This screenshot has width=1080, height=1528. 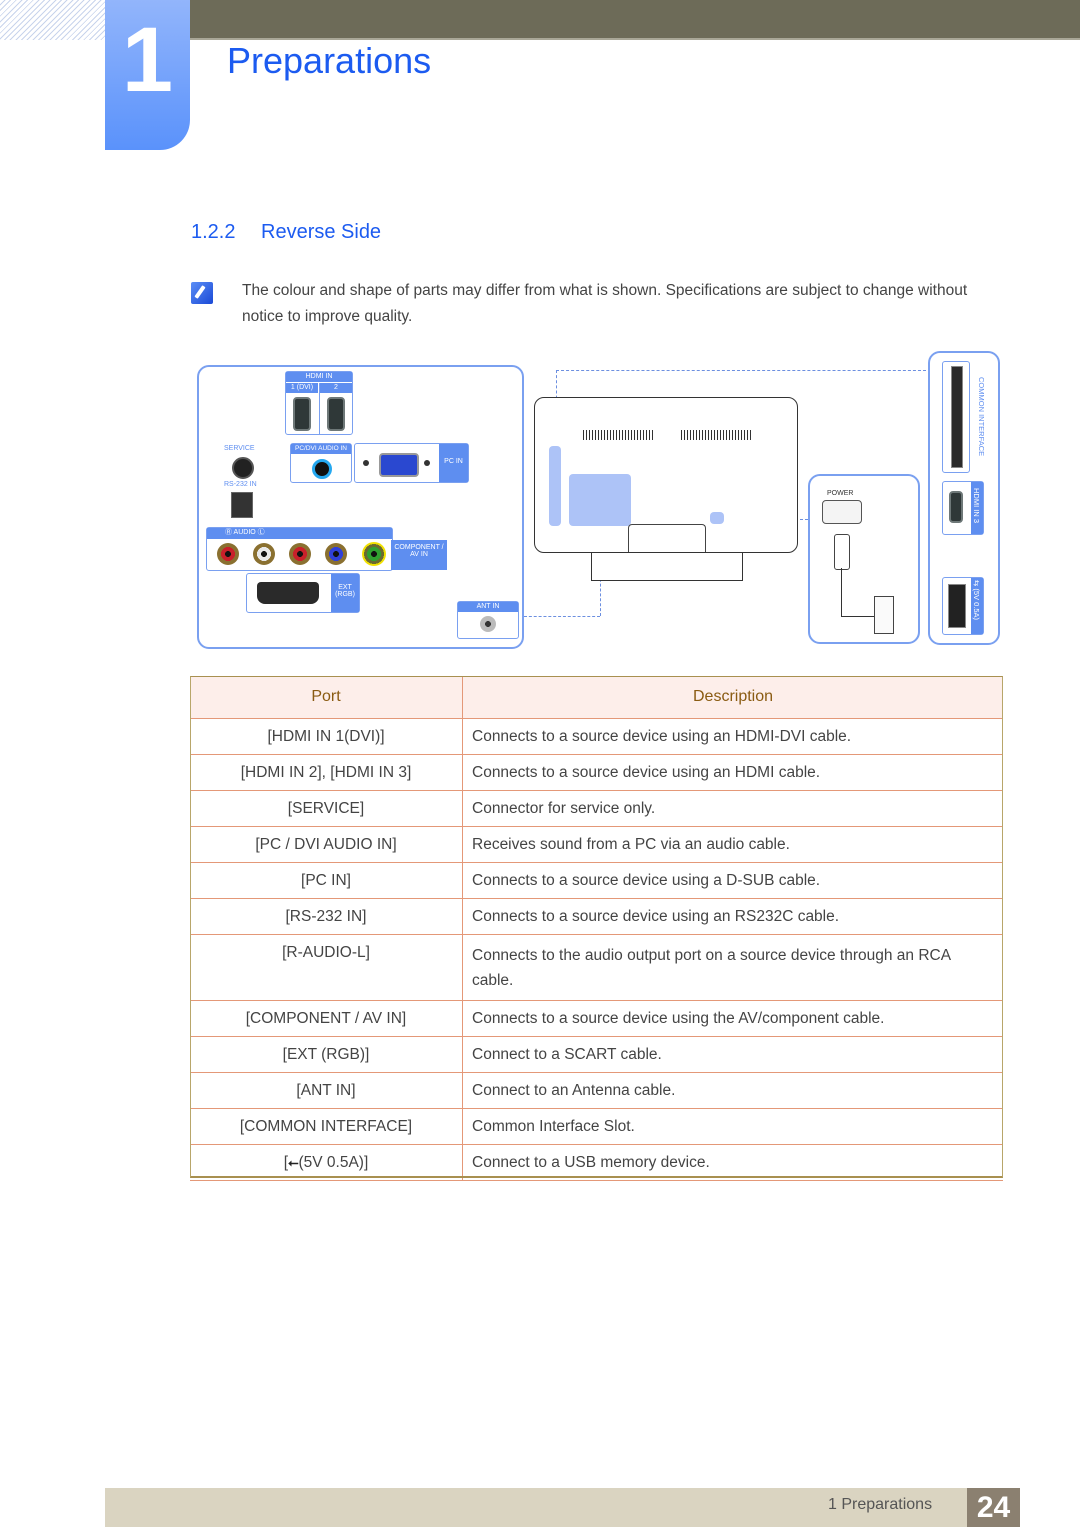 What do you see at coordinates (716, 435) in the screenshot?
I see `vent-right` at bounding box center [716, 435].